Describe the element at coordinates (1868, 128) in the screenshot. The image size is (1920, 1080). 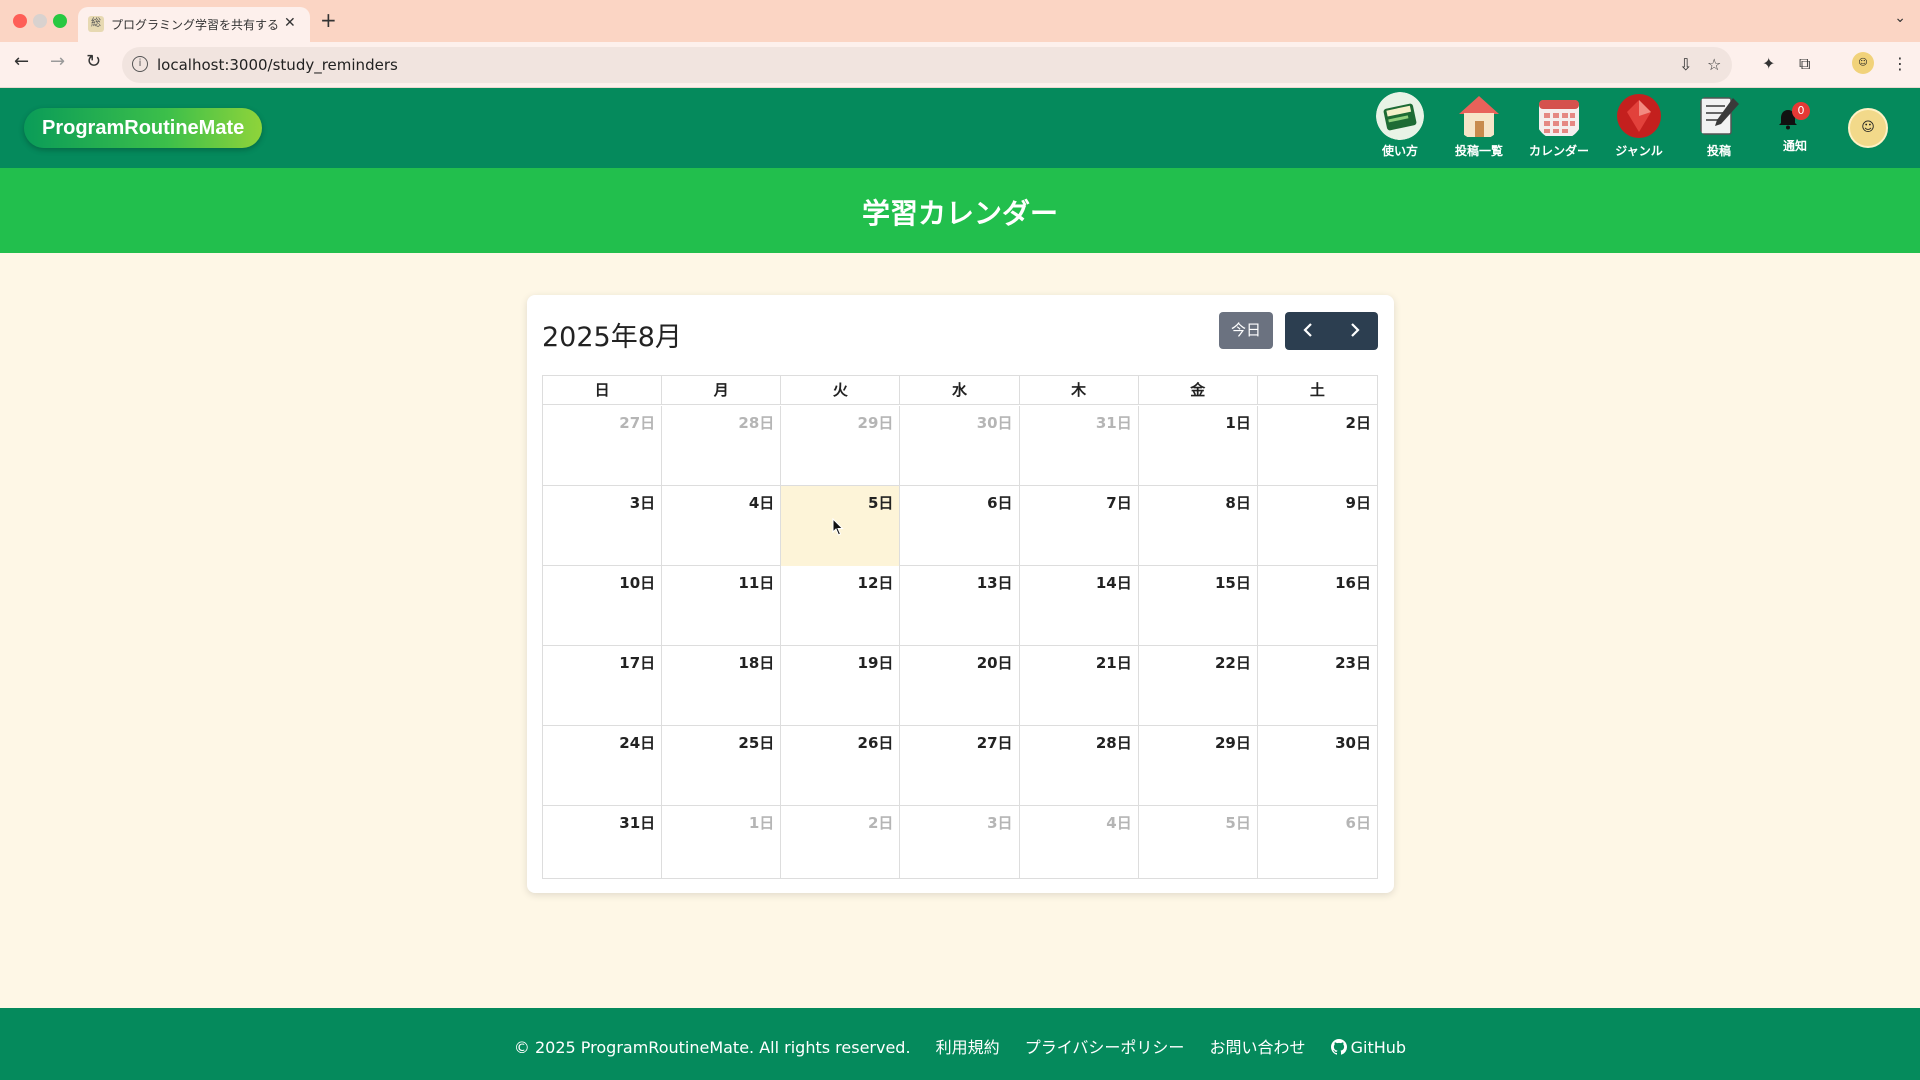
I see `user-avatar: ☺` at that location.